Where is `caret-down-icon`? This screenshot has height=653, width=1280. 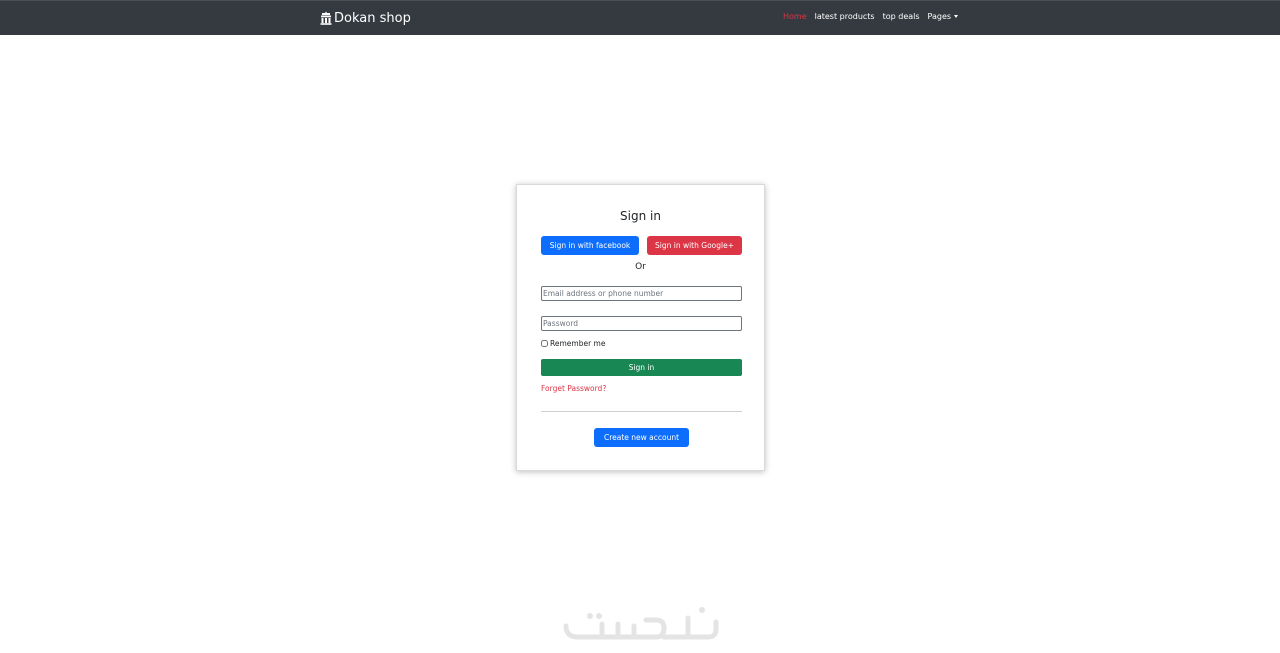 caret-down-icon is located at coordinates (956, 16).